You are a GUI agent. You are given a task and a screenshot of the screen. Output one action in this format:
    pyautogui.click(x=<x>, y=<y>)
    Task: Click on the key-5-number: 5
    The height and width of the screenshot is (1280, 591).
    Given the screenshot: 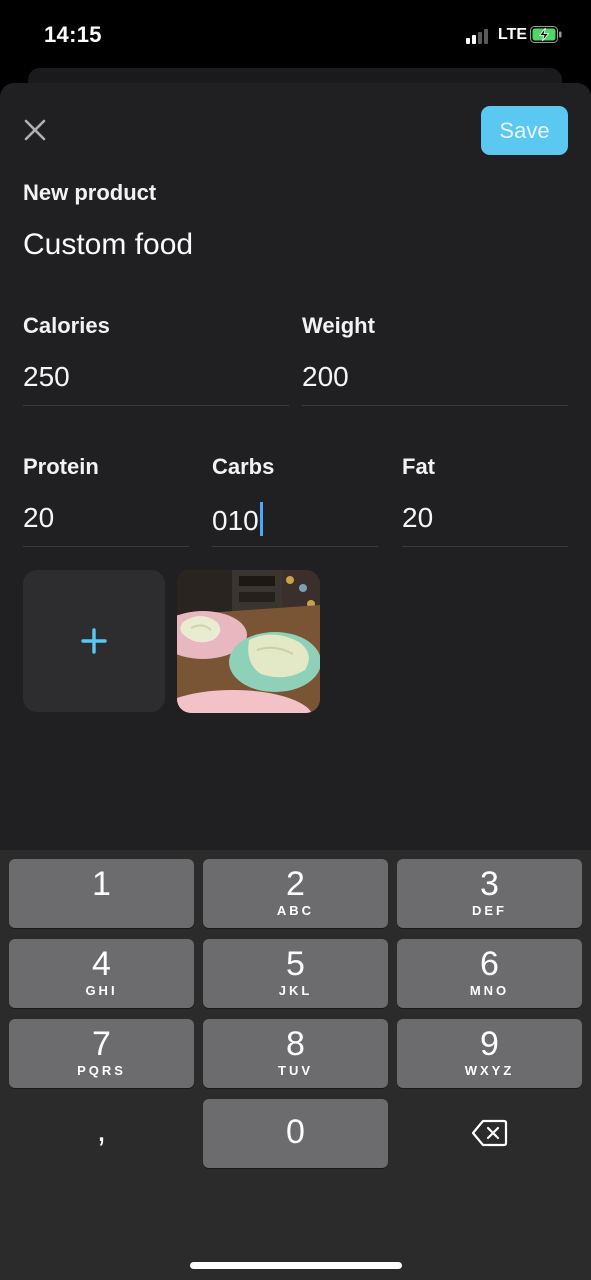 What is the action you would take?
    pyautogui.click(x=295, y=964)
    